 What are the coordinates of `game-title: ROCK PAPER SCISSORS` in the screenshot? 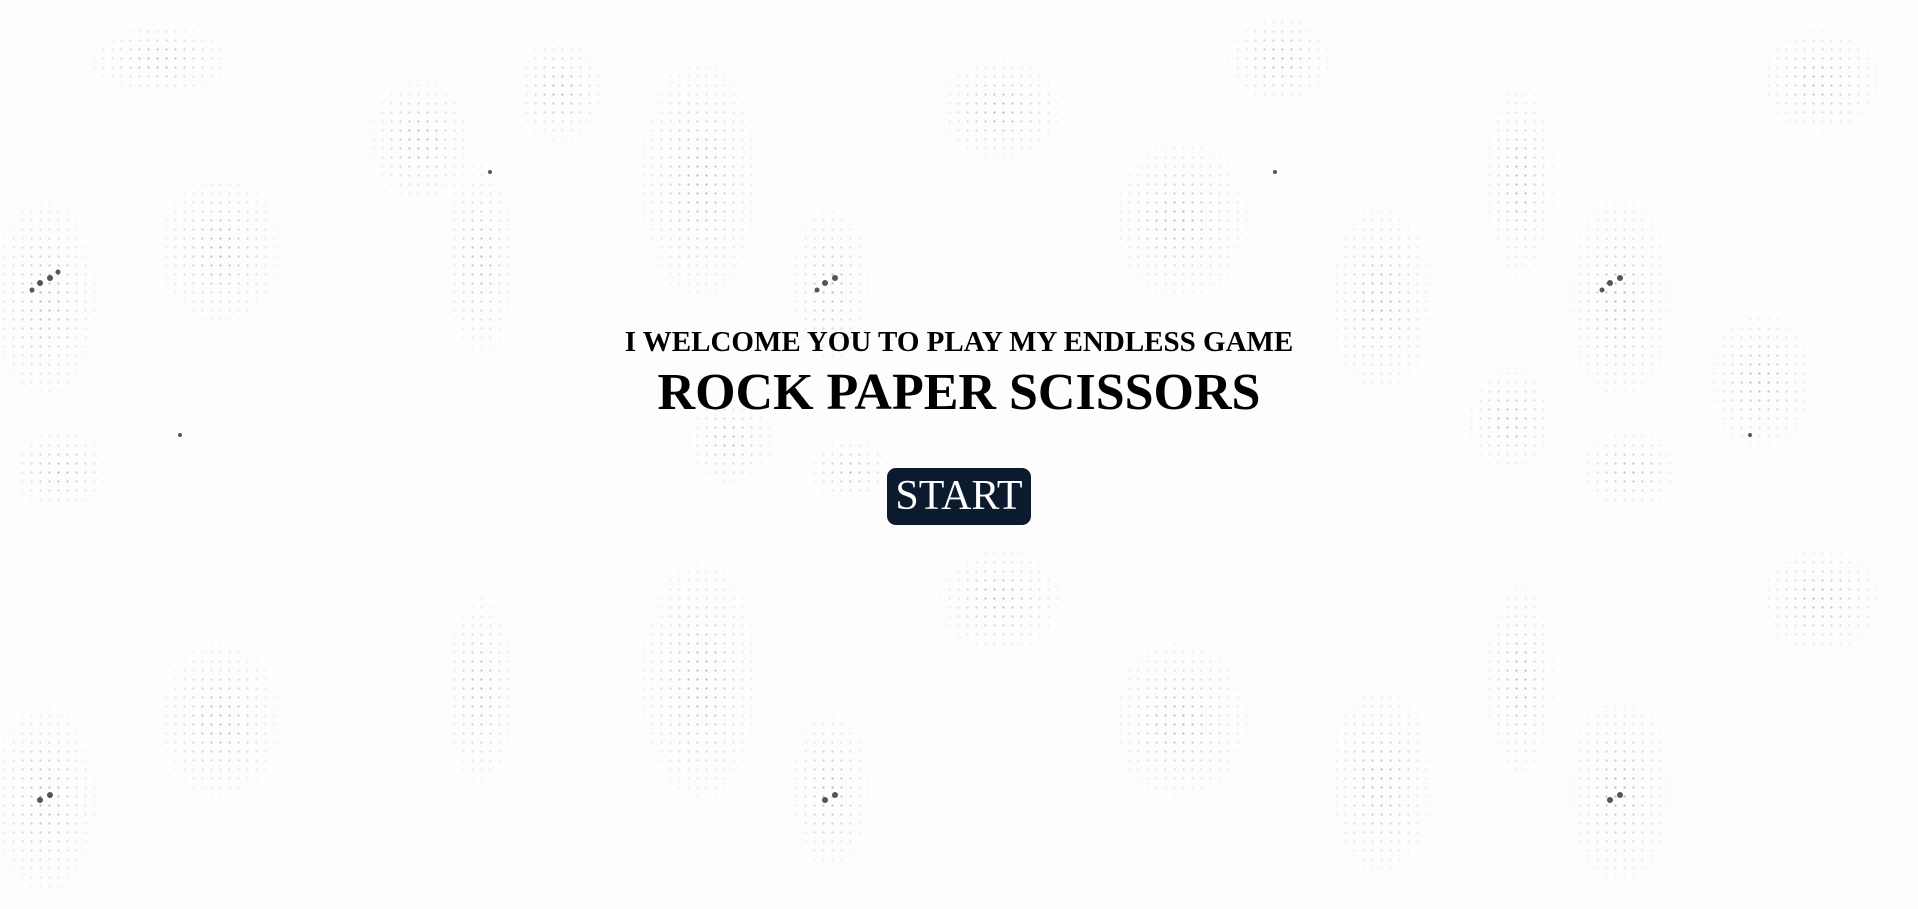 It's located at (959, 392).